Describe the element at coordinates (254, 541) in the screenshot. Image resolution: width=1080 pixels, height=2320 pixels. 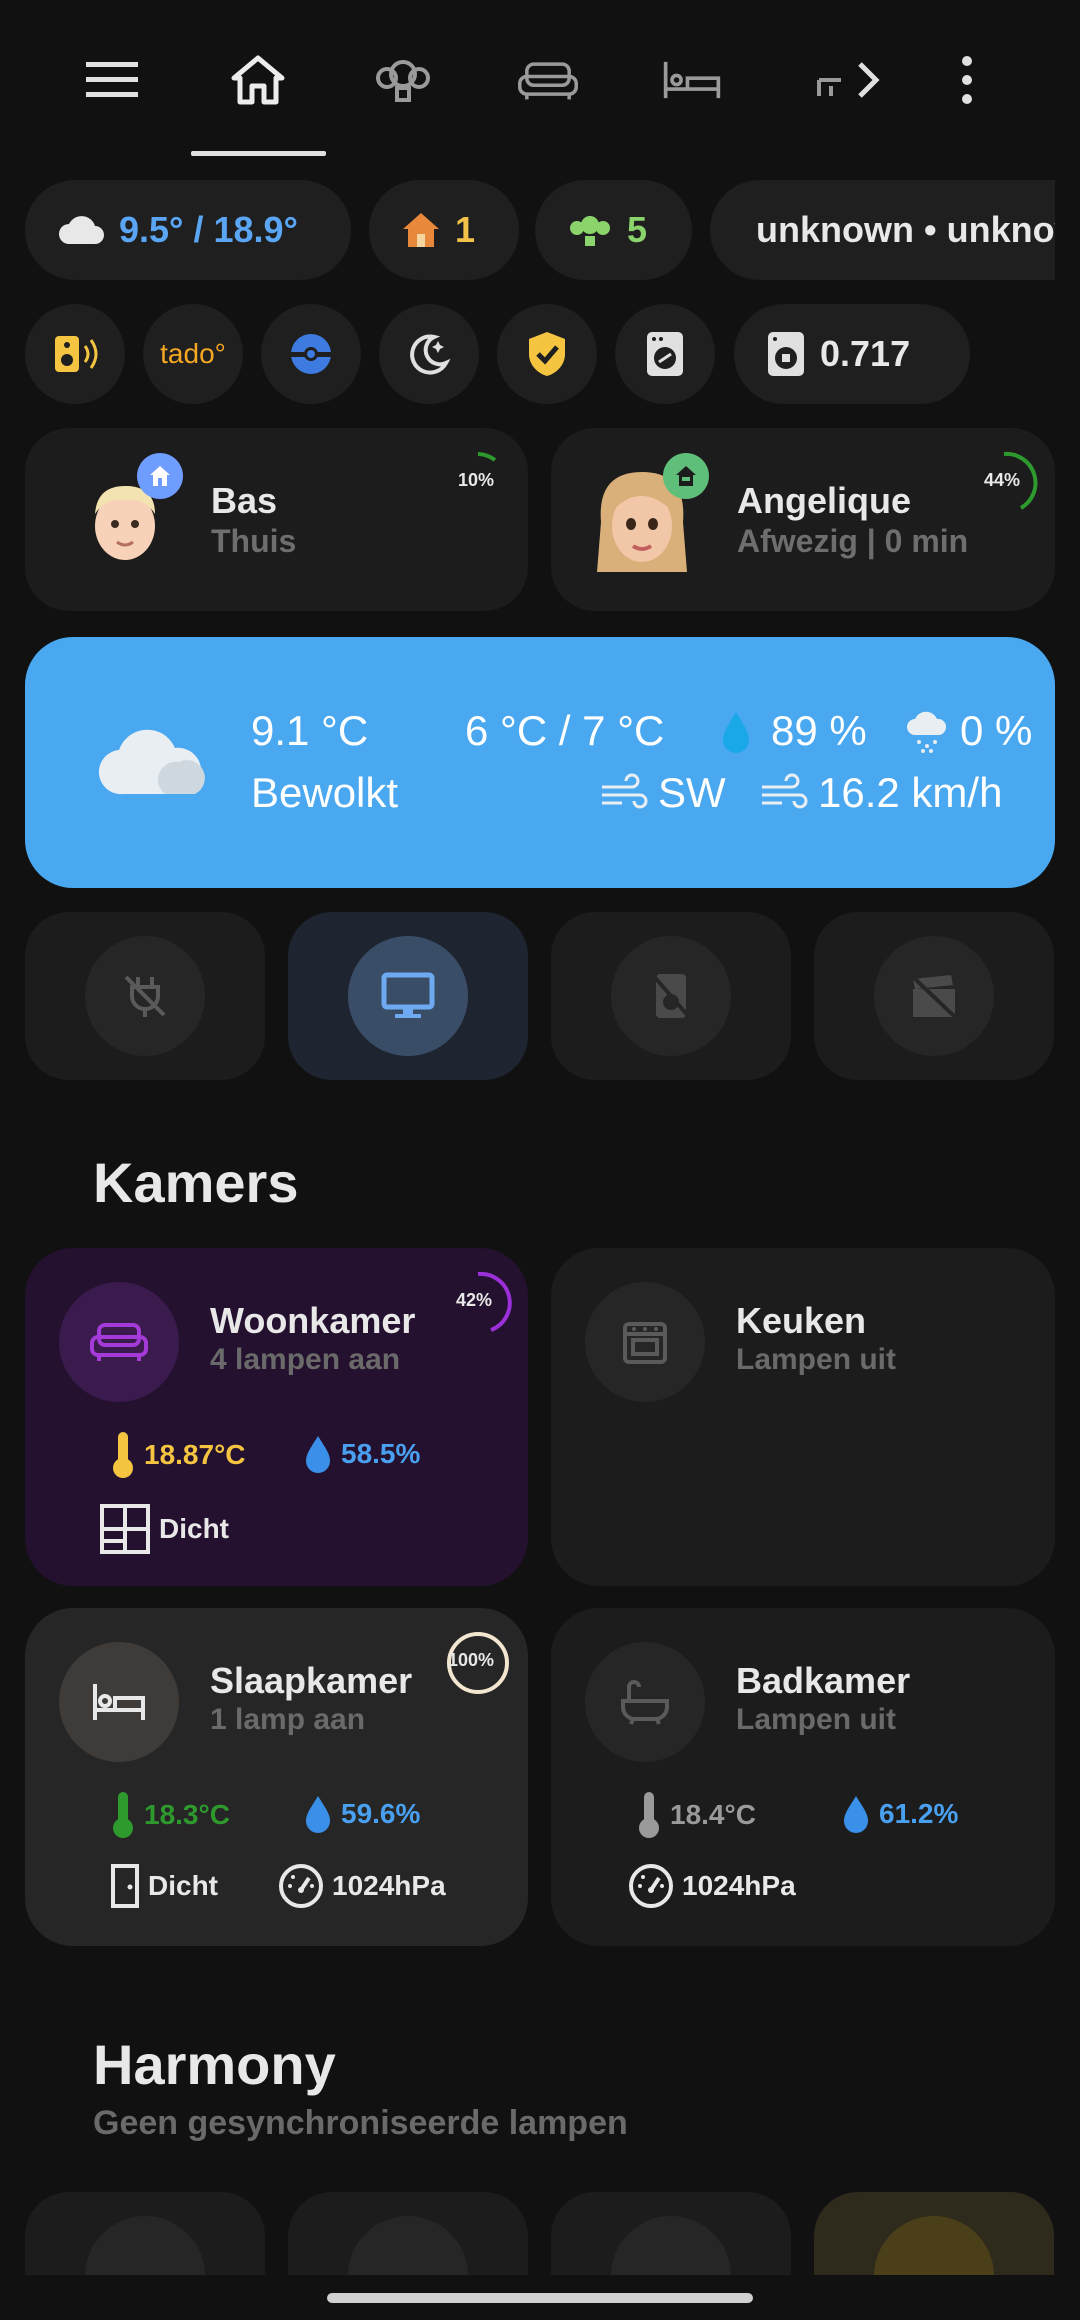
I see `person-status: Thuis` at that location.